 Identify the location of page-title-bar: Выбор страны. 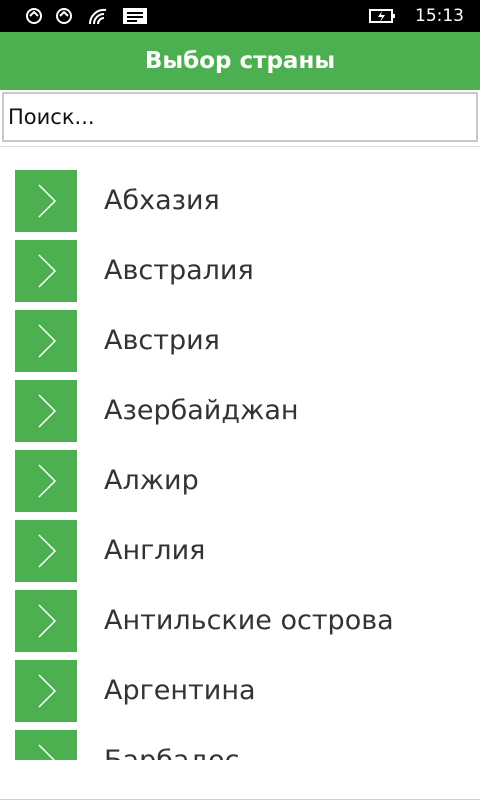
(240, 61).